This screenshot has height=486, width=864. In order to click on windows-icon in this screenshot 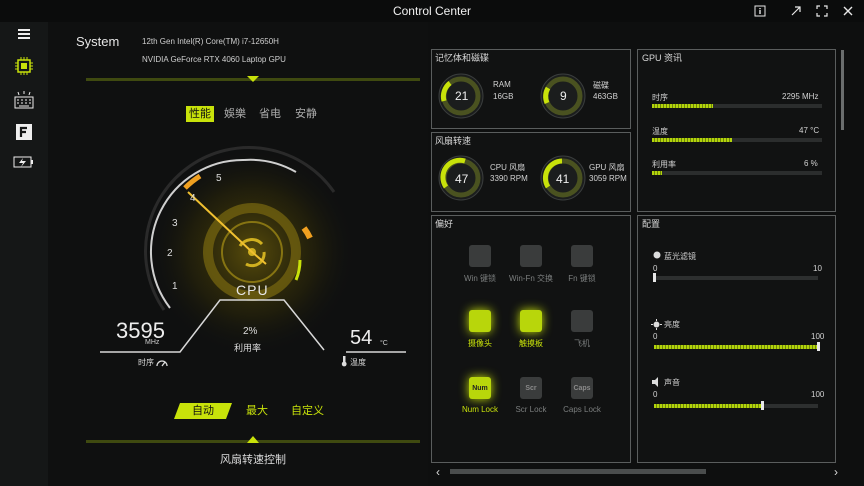, I will do `click(480, 256)`.